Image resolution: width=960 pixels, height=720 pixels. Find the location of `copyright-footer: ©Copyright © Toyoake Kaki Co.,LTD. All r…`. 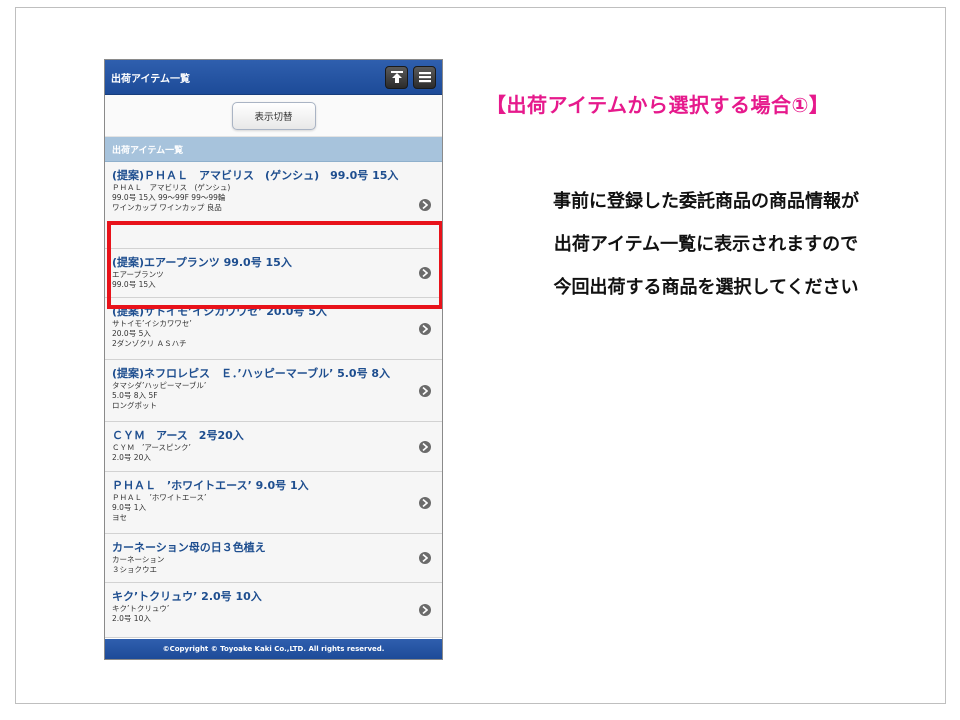

copyright-footer: ©Copyright © Toyoake Kaki Co.,LTD. All r… is located at coordinates (273, 649).